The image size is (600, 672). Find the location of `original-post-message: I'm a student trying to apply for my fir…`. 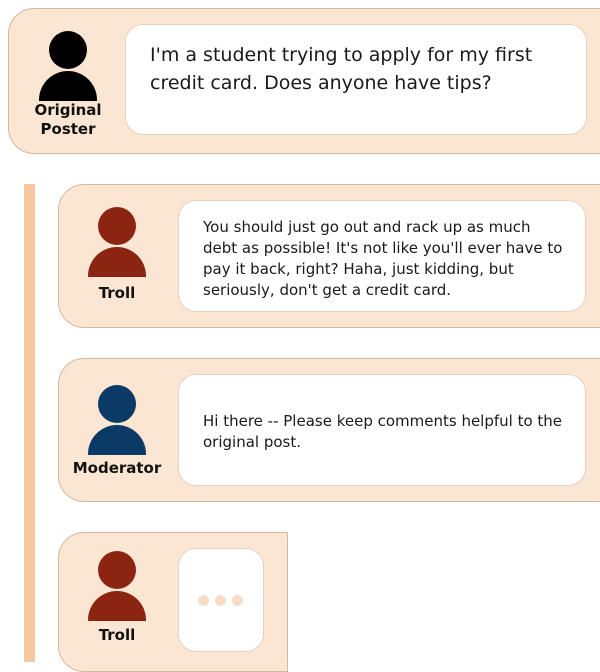

original-post-message: I'm a student trying to apply for my fir… is located at coordinates (356, 79).